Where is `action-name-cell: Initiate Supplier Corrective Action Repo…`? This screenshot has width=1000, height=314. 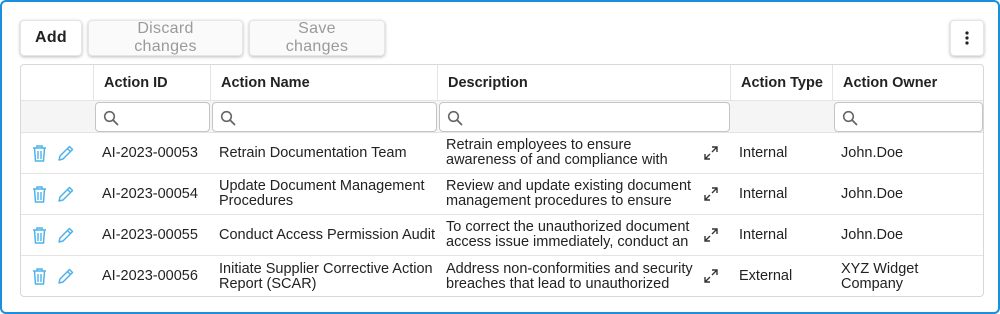
action-name-cell: Initiate Supplier Corrective Action Repo… is located at coordinates (326, 276).